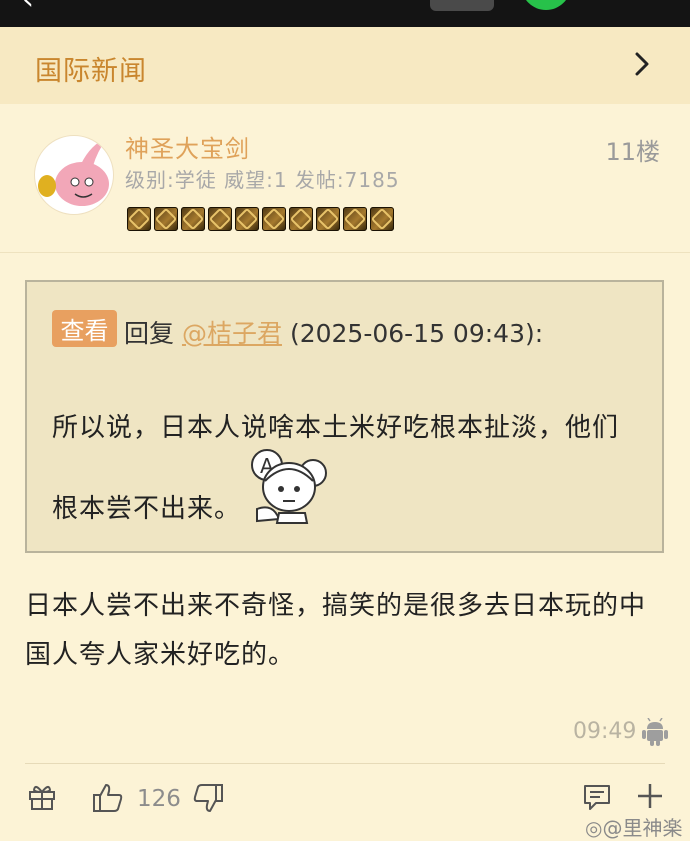  Describe the element at coordinates (74, 175) in the screenshot. I see `avatar` at that location.